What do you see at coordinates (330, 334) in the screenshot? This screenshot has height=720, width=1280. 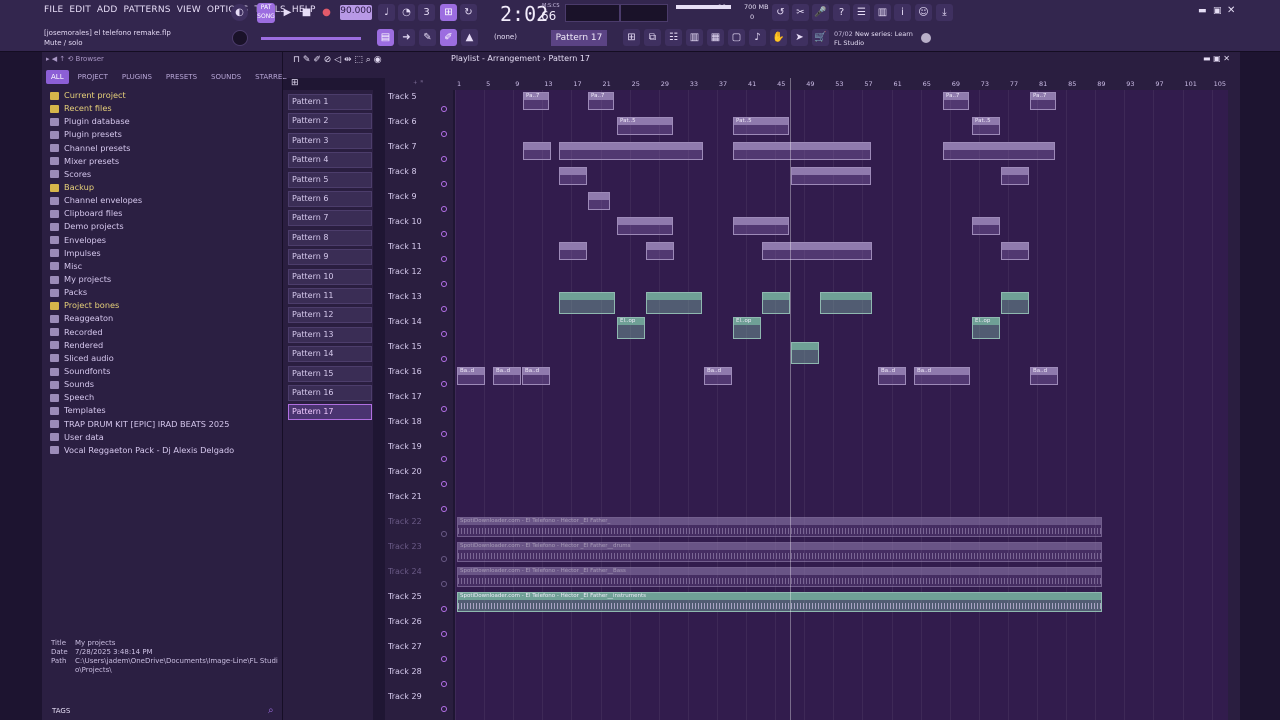 I see `pattern-item: Pattern 13` at bounding box center [330, 334].